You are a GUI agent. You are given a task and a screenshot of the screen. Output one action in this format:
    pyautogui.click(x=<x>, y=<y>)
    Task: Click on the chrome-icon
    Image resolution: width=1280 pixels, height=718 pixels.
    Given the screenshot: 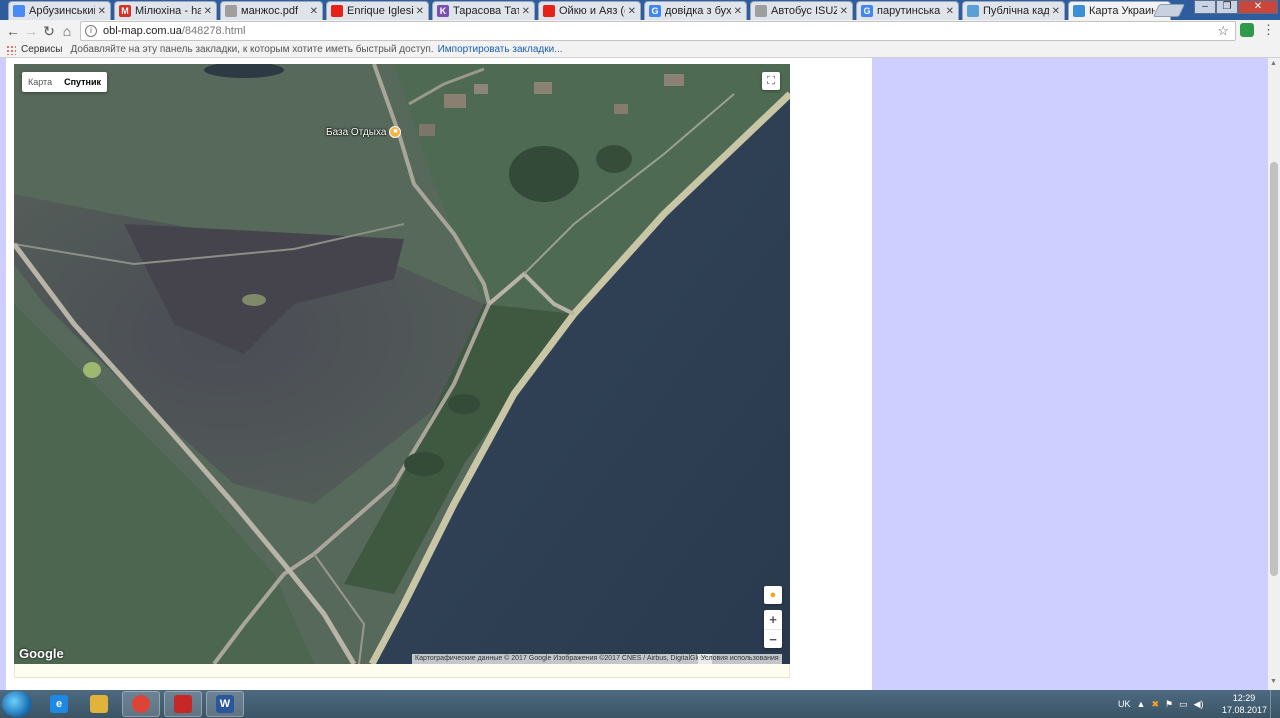 What is the action you would take?
    pyautogui.click(x=141, y=704)
    